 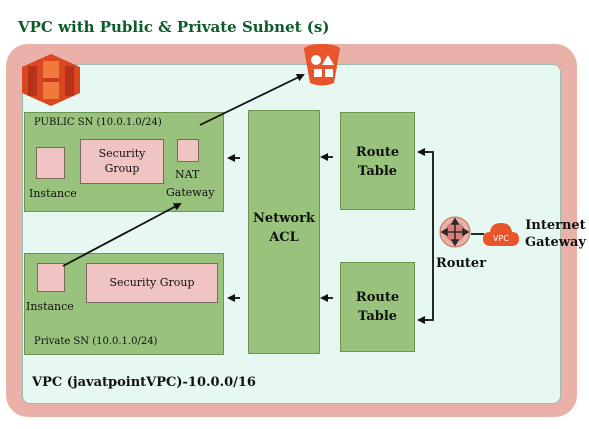 What do you see at coordinates (252, 100) in the screenshot?
I see `arrow-nat-to-s3` at bounding box center [252, 100].